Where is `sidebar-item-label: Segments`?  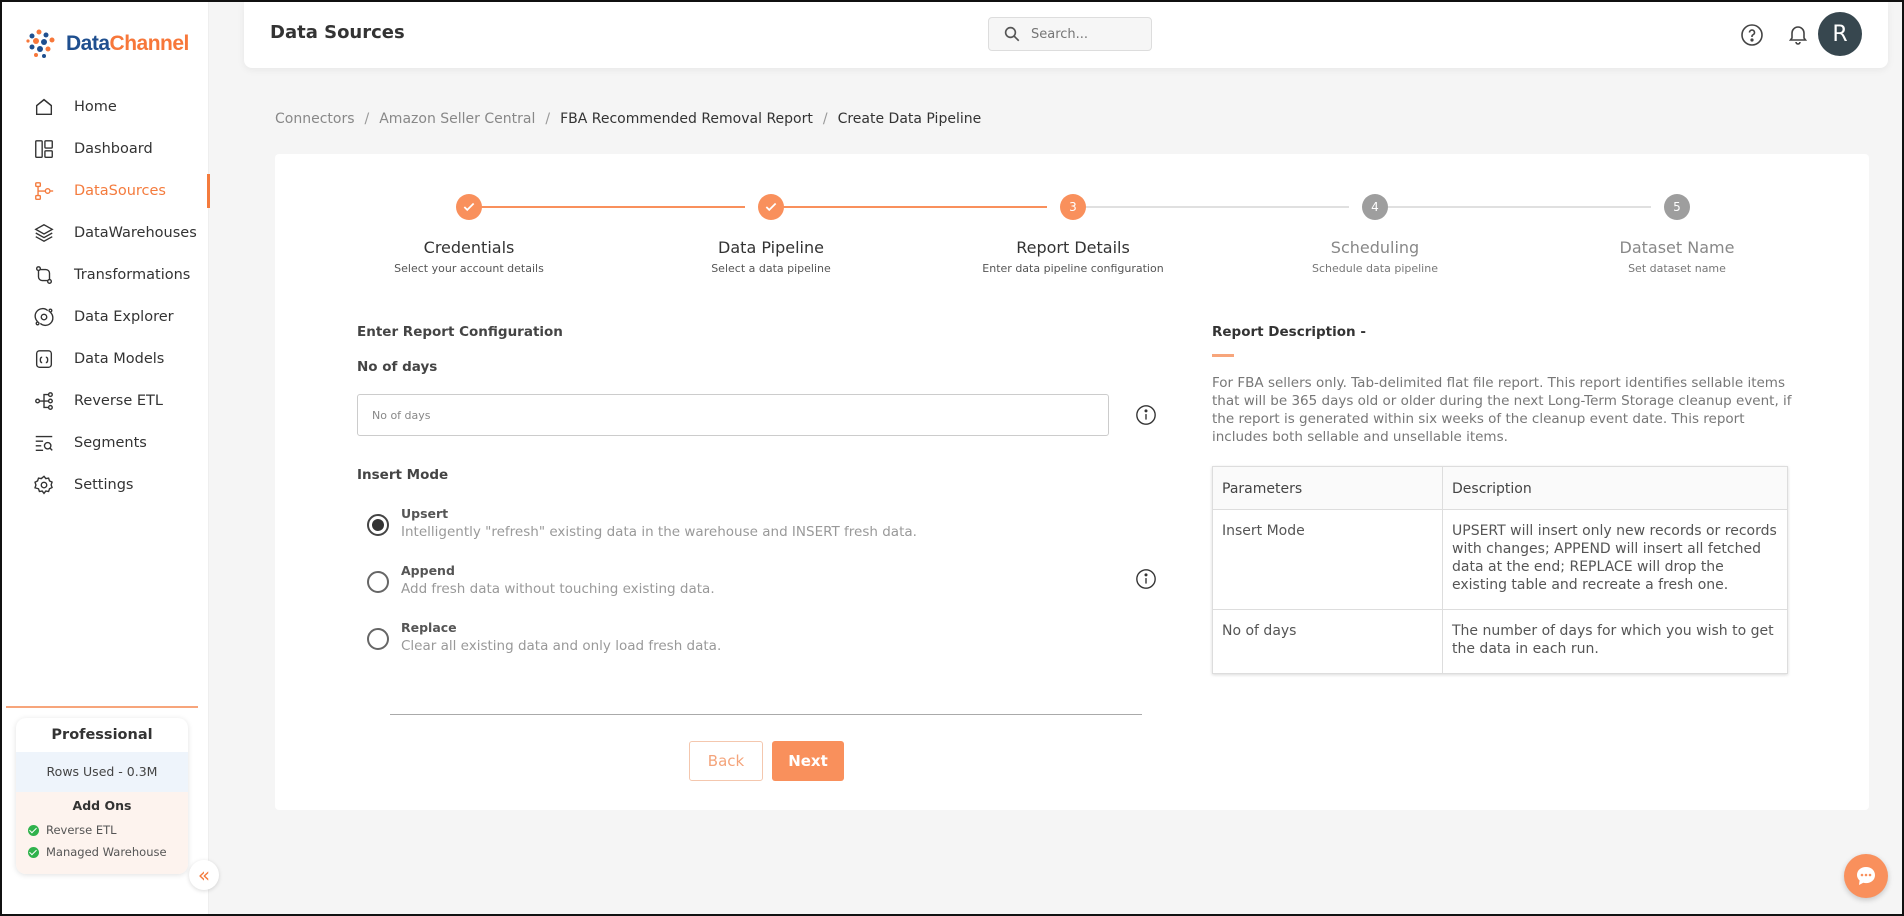
sidebar-item-label: Segments is located at coordinates (110, 443).